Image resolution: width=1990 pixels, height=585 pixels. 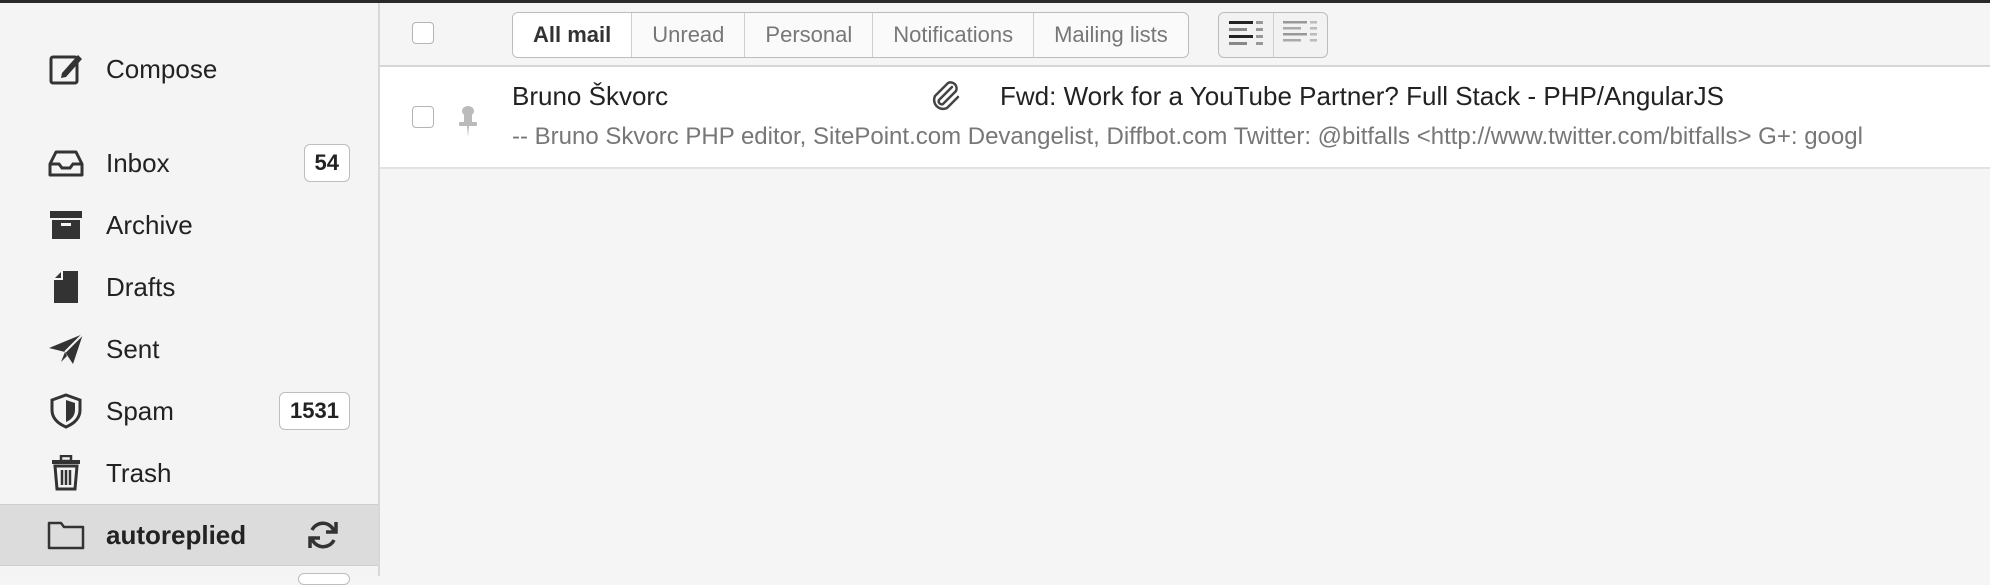 What do you see at coordinates (189, 163) in the screenshot?
I see `sidebar-item-inbox: Inbox 54` at bounding box center [189, 163].